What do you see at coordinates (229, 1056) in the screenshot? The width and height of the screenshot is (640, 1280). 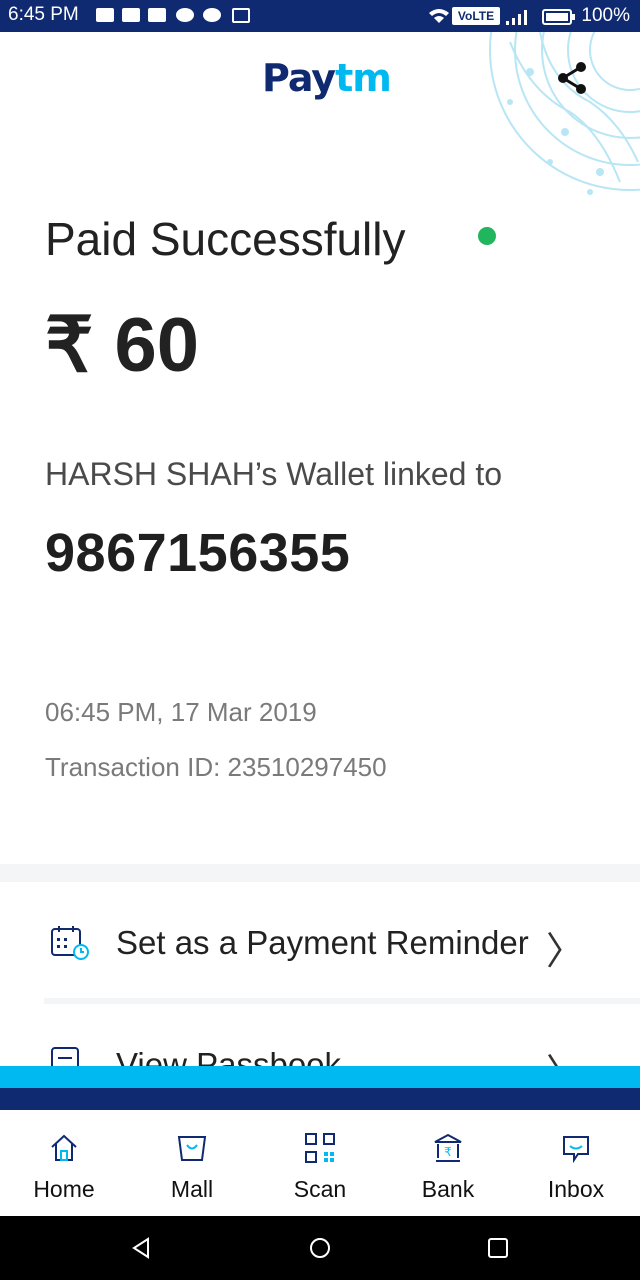 I see `view-passbook-label: View Passbook` at bounding box center [229, 1056].